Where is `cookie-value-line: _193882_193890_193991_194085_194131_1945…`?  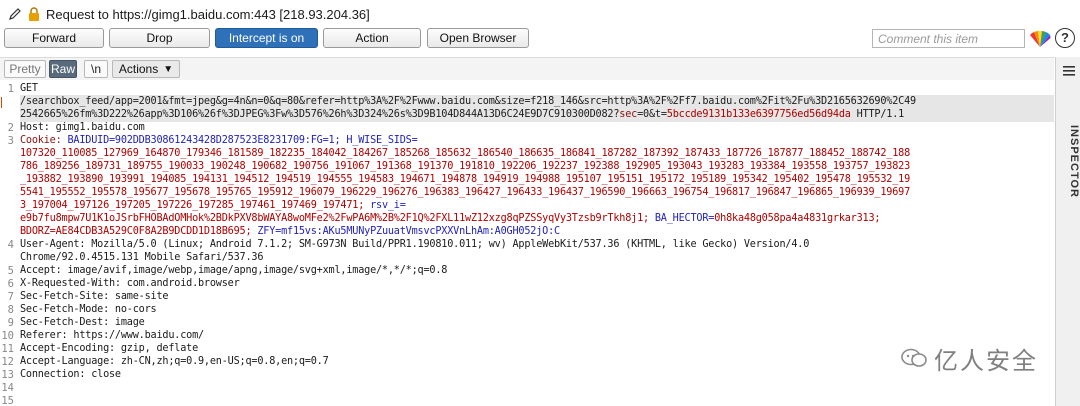
cookie-value-line: _193882_193890_193991_194085_194131_1945… is located at coordinates (465, 179).